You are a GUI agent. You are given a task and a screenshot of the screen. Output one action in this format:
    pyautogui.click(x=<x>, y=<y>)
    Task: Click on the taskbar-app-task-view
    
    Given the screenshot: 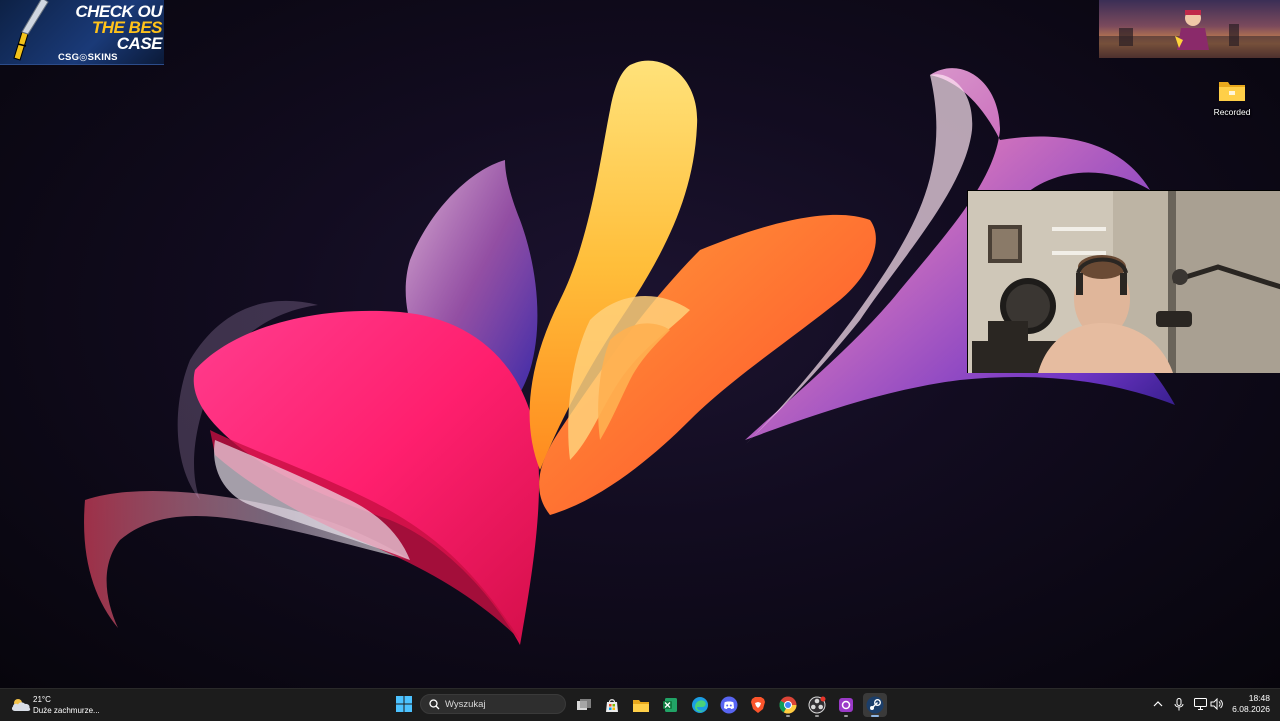 What is the action you would take?
    pyautogui.click(x=584, y=705)
    